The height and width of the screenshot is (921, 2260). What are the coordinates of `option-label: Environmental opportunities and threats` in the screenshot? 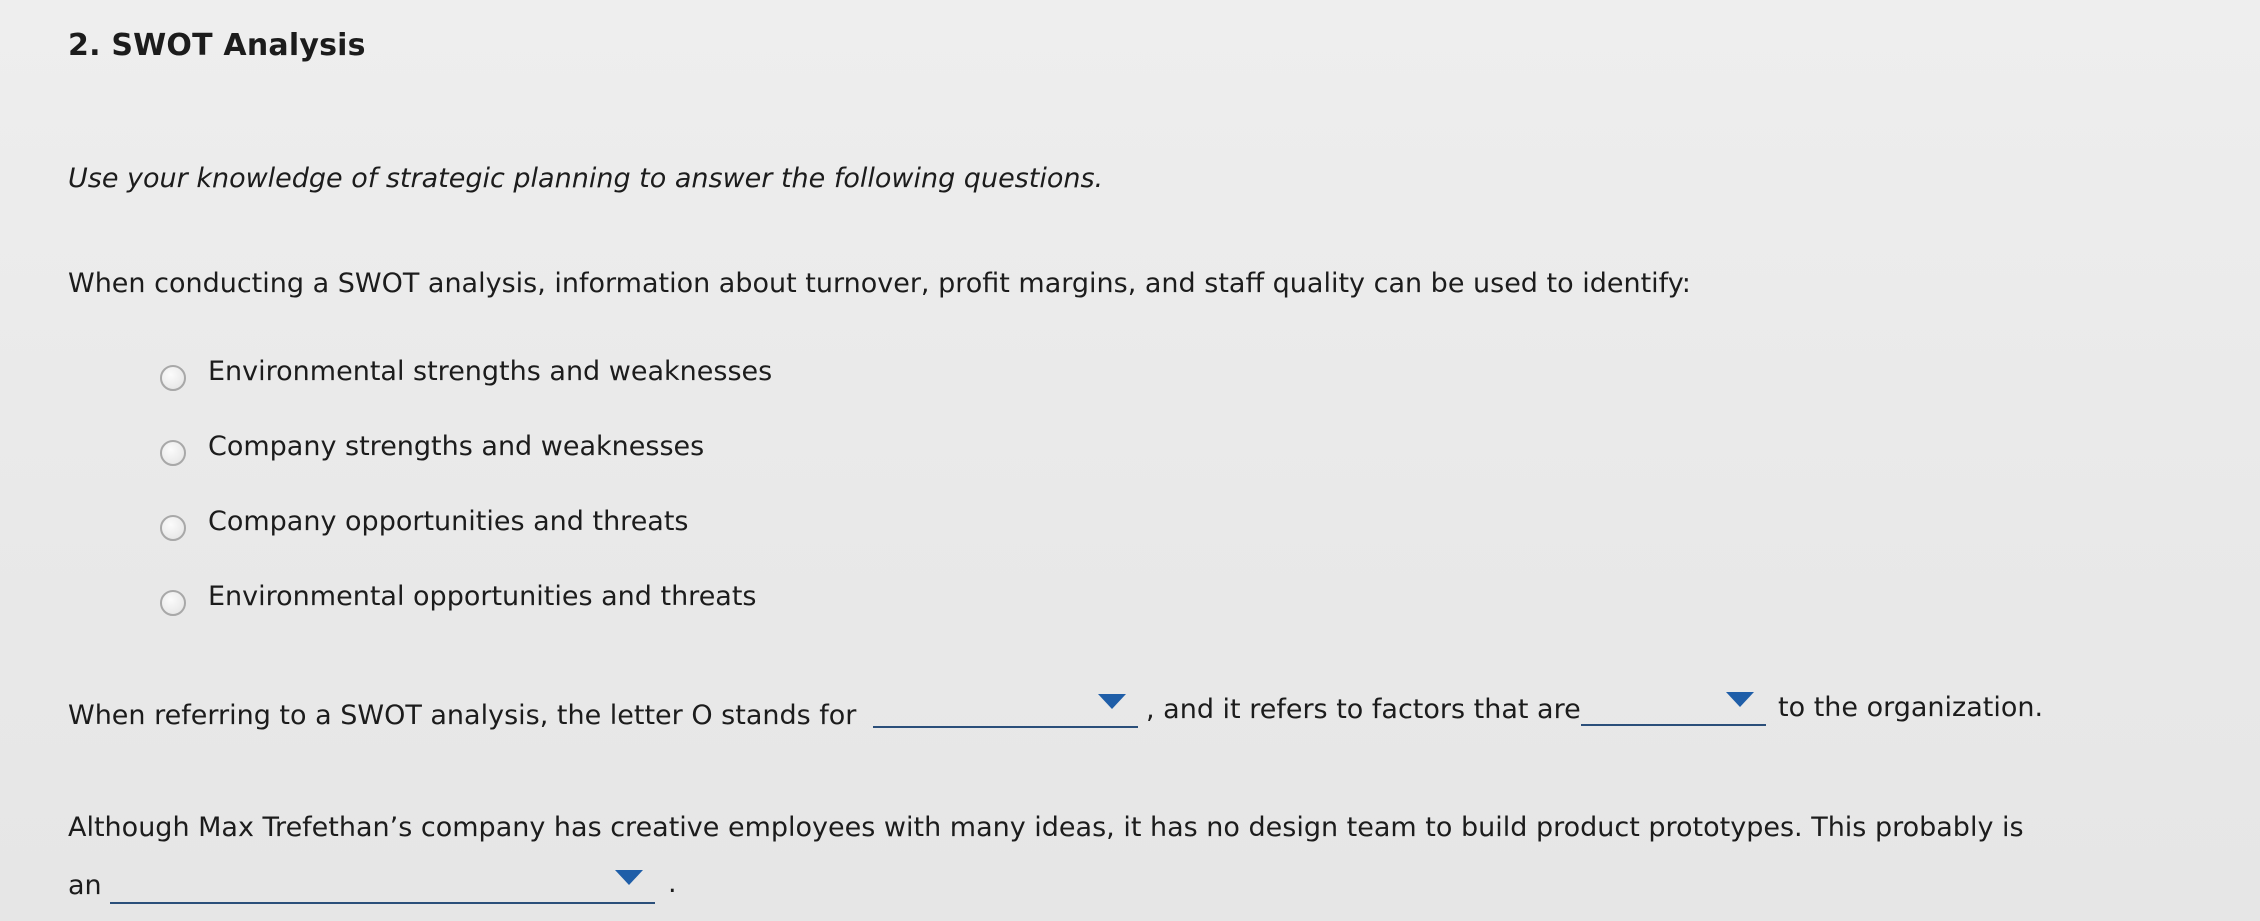 It's located at (482, 596).